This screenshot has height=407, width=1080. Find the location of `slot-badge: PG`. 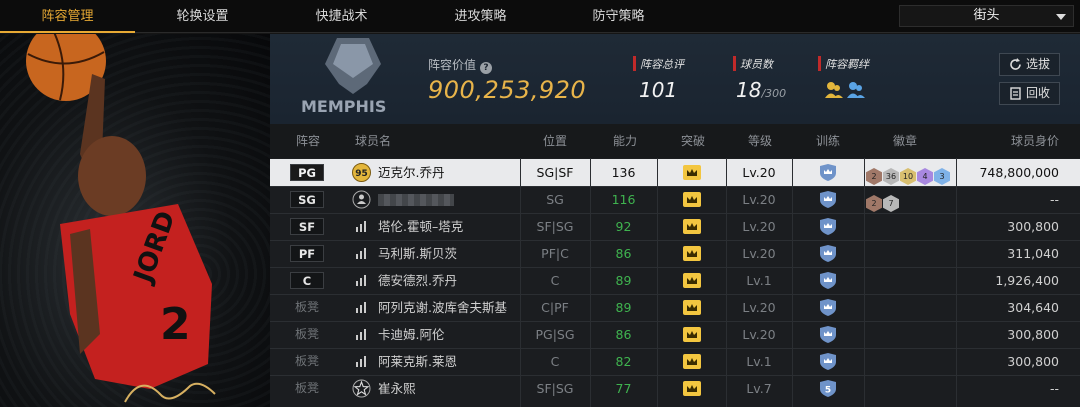

slot-badge: PG is located at coordinates (307, 172).